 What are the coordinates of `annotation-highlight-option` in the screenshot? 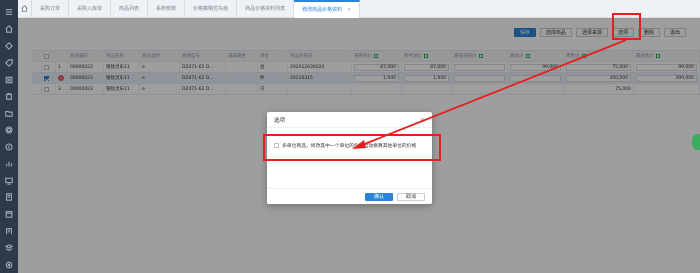 It's located at (352, 147).